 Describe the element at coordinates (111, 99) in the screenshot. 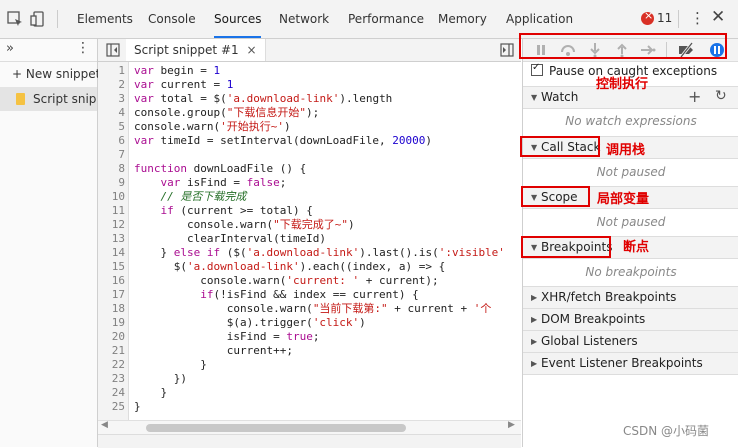

I see `line-number: 3` at that location.